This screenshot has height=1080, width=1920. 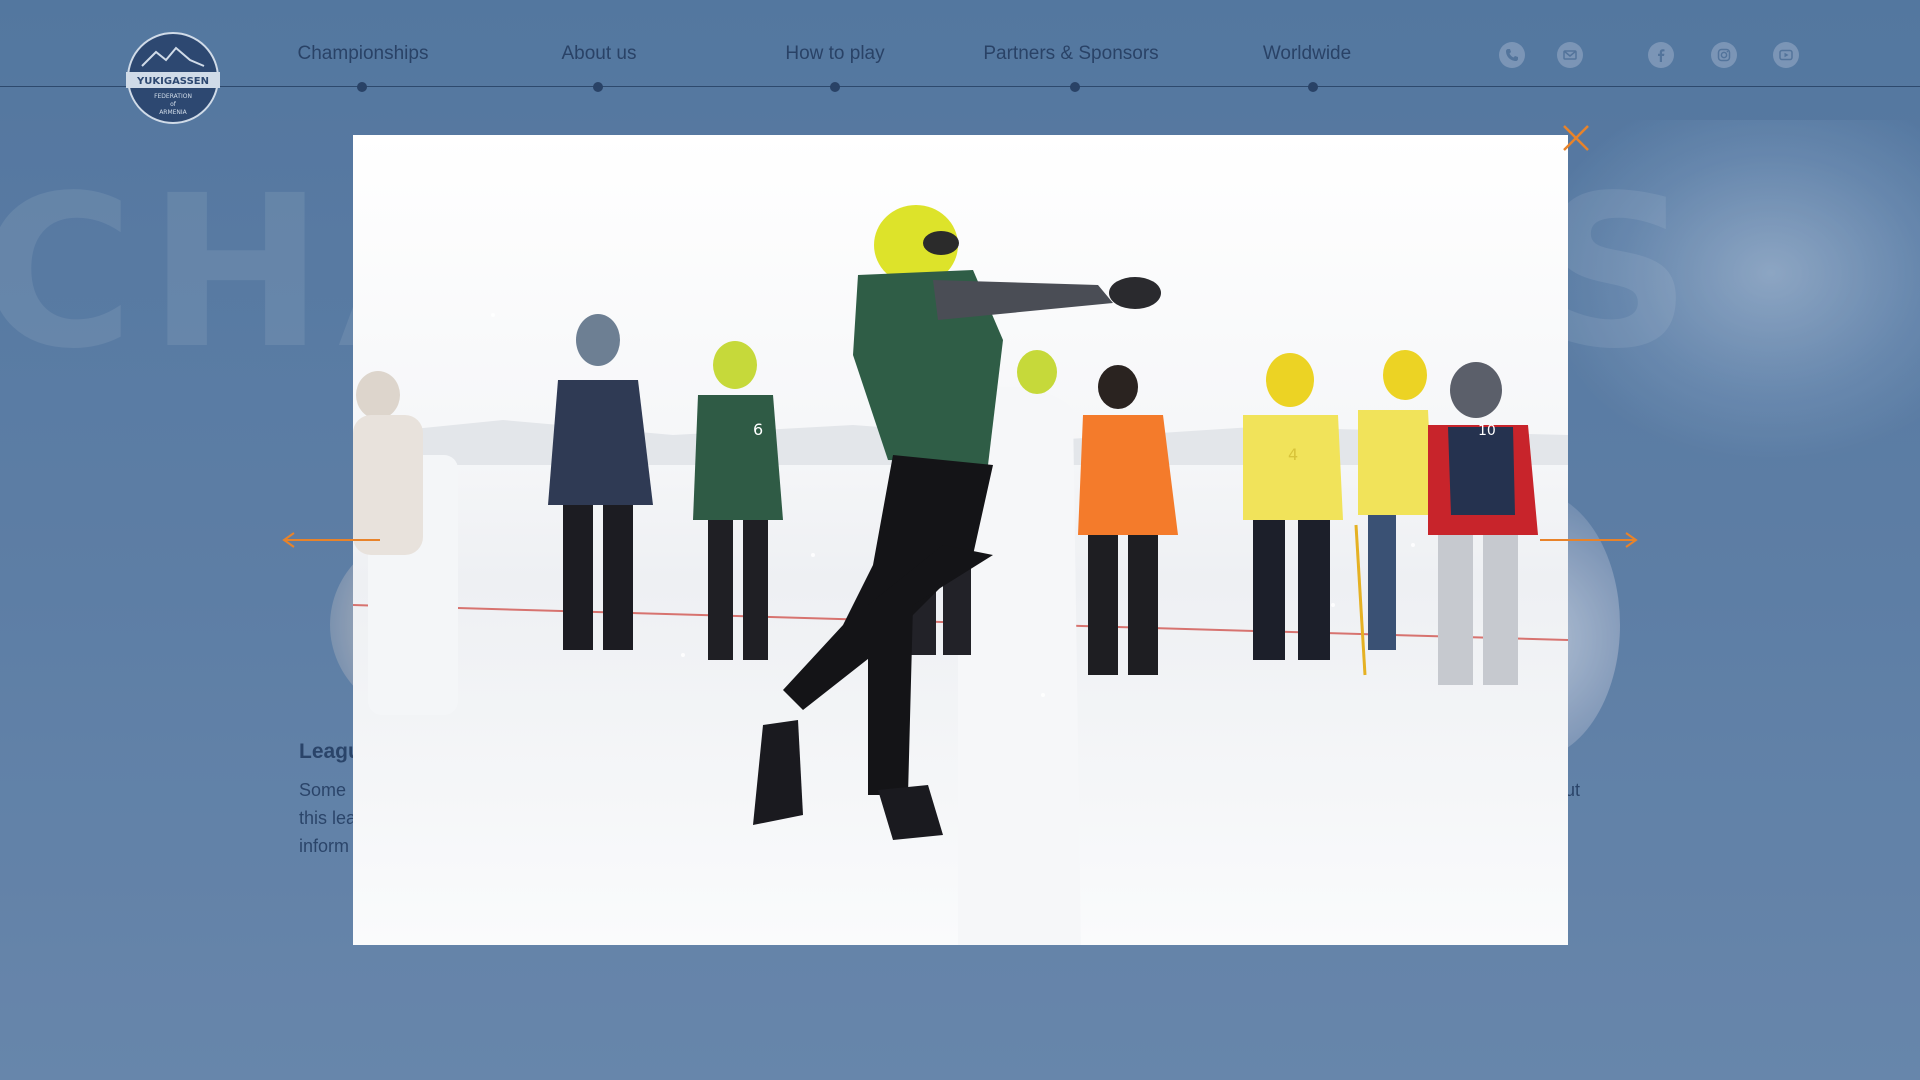 What do you see at coordinates (1293, 454) in the screenshot?
I see `svg-text: 4` at bounding box center [1293, 454].